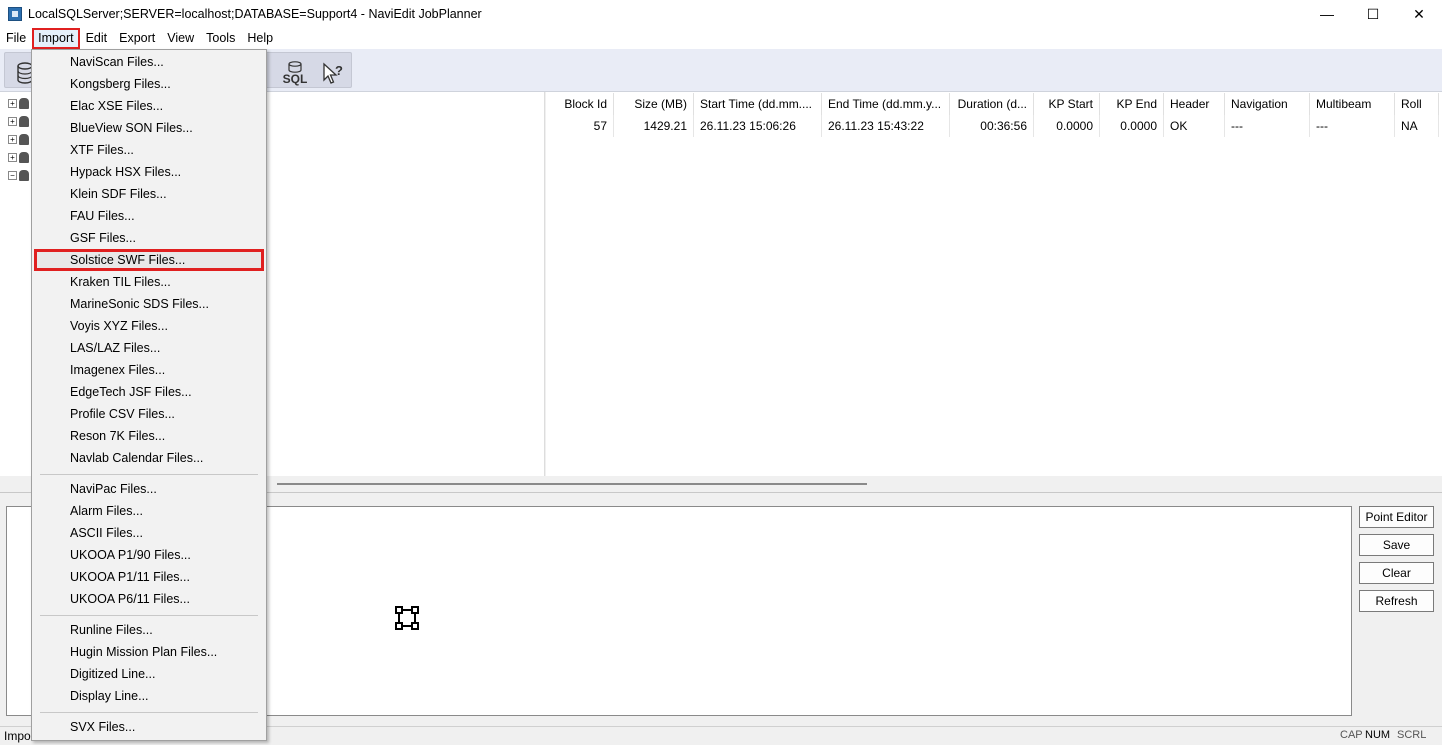  I want to click on point-editor-button: Point Editor, so click(1396, 517).